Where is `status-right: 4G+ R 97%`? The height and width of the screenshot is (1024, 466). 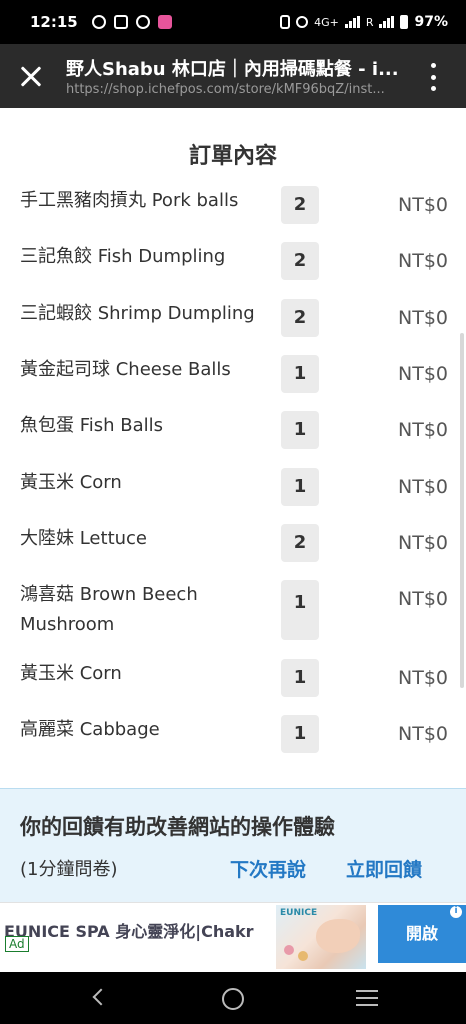
status-right: 4G+ R 97% is located at coordinates (364, 22).